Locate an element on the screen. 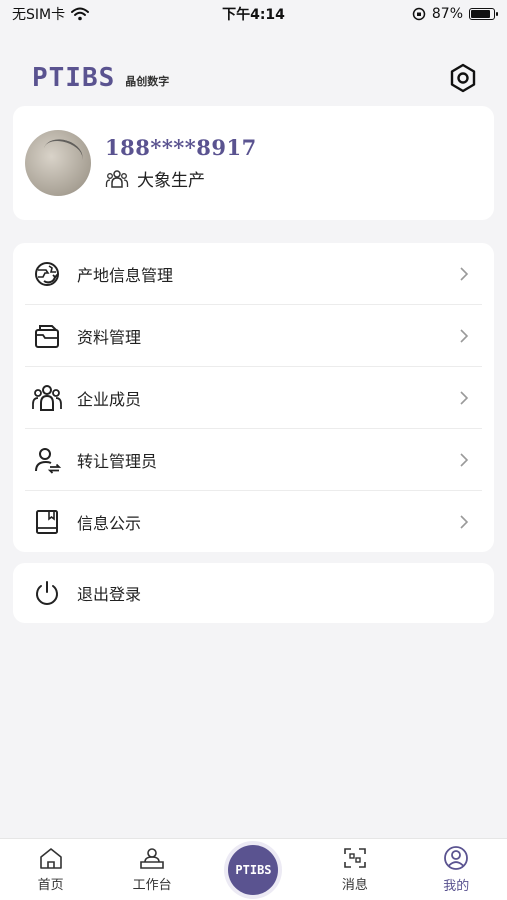 The width and height of the screenshot is (507, 900). tab-center-logo: PTIBS is located at coordinates (253, 869).